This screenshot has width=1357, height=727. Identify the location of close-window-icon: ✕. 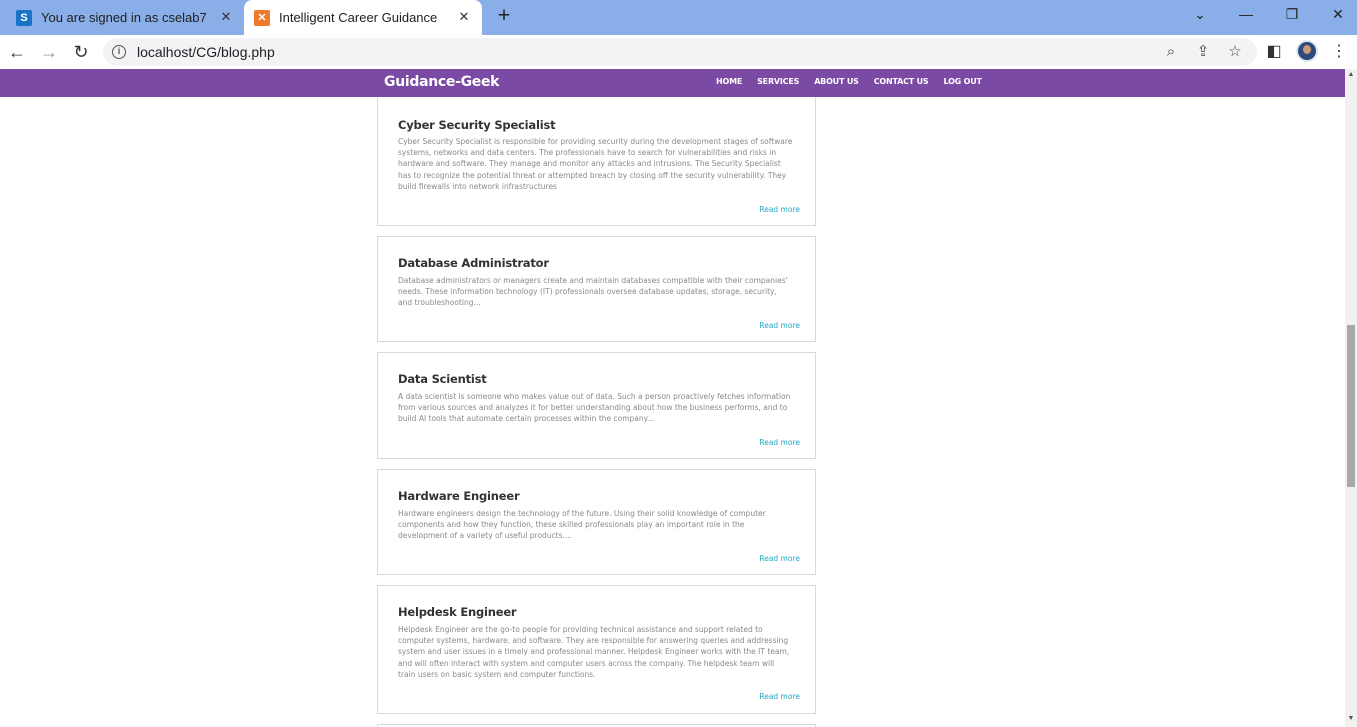
(1338, 14).